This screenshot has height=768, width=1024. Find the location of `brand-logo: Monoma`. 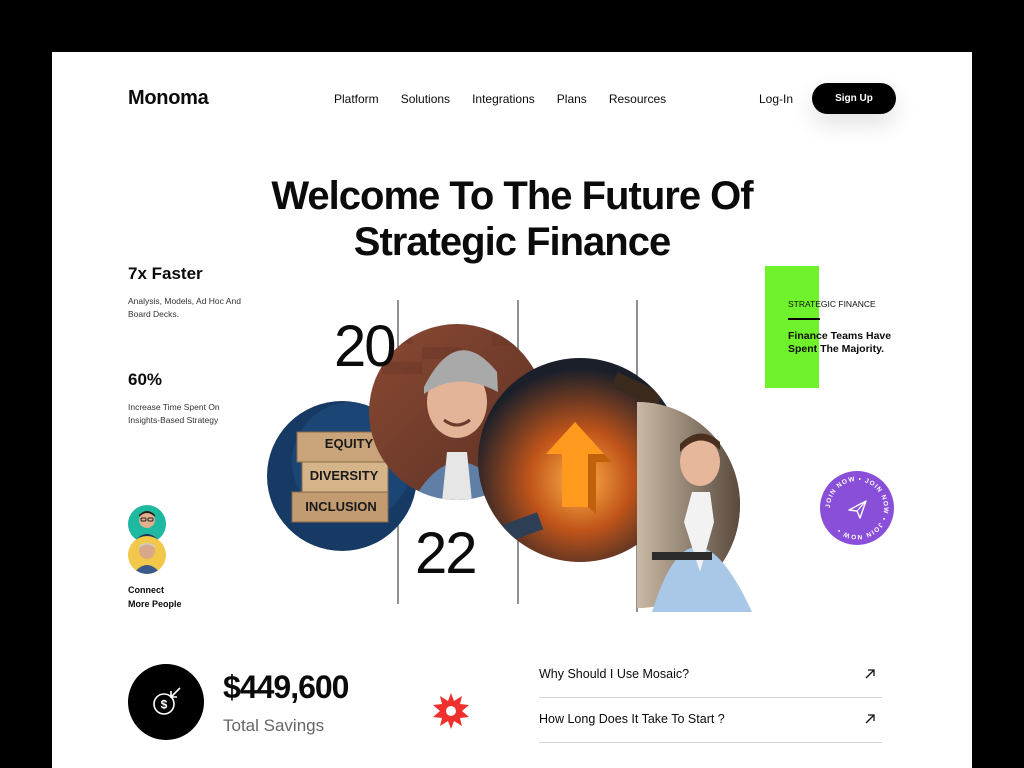

brand-logo: Monoma is located at coordinates (168, 98).